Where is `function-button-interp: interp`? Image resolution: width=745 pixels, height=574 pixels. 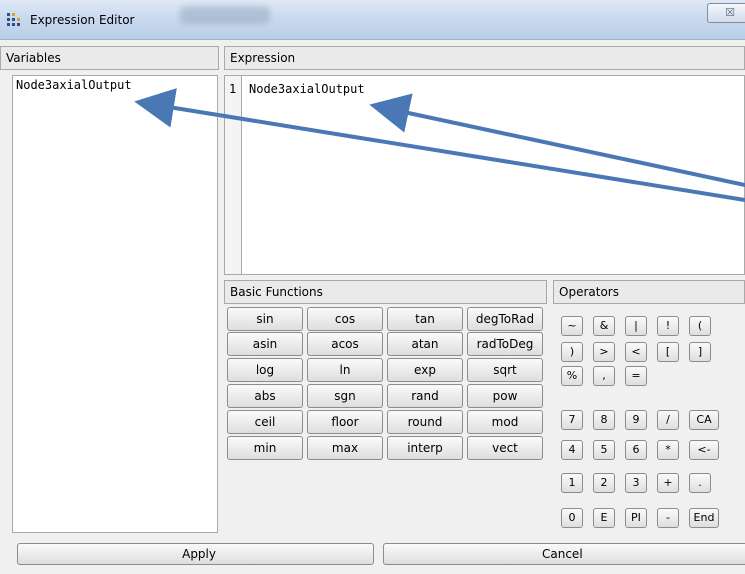
function-button-interp: interp is located at coordinates (425, 448).